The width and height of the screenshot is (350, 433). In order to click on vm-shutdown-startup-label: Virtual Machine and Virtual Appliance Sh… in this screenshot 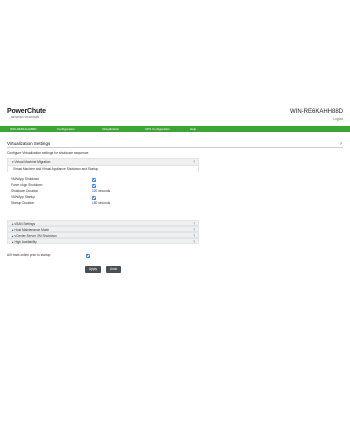, I will do `click(103, 168)`.